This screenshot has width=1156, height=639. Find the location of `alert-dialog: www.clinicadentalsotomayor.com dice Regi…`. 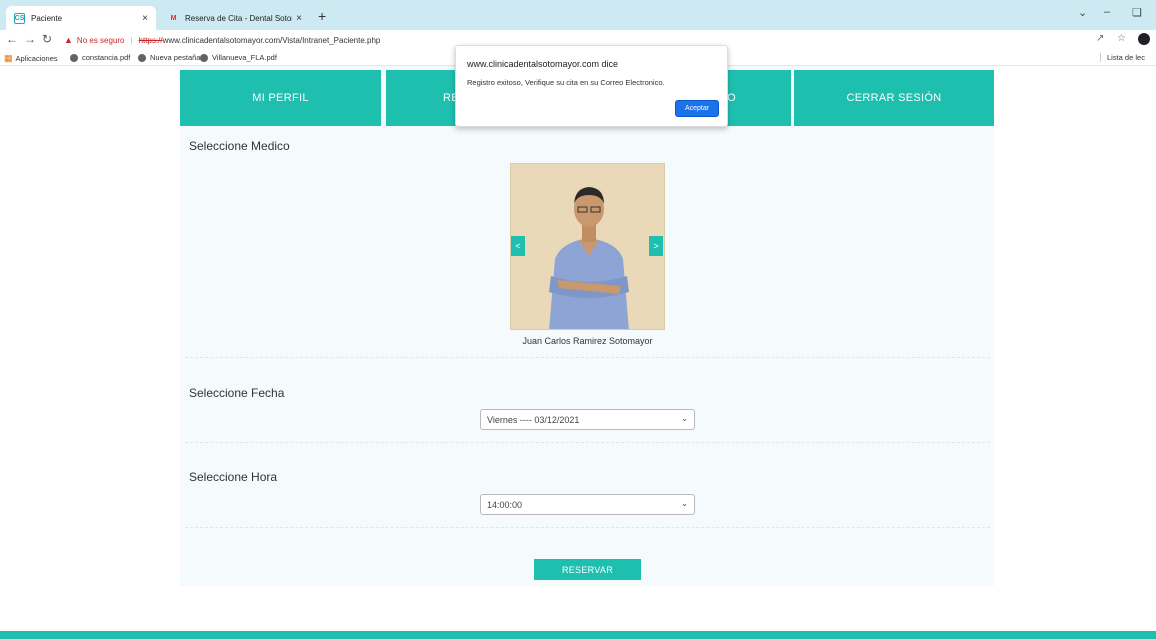

alert-dialog: www.clinicadentalsotomayor.com dice Regi… is located at coordinates (591, 86).